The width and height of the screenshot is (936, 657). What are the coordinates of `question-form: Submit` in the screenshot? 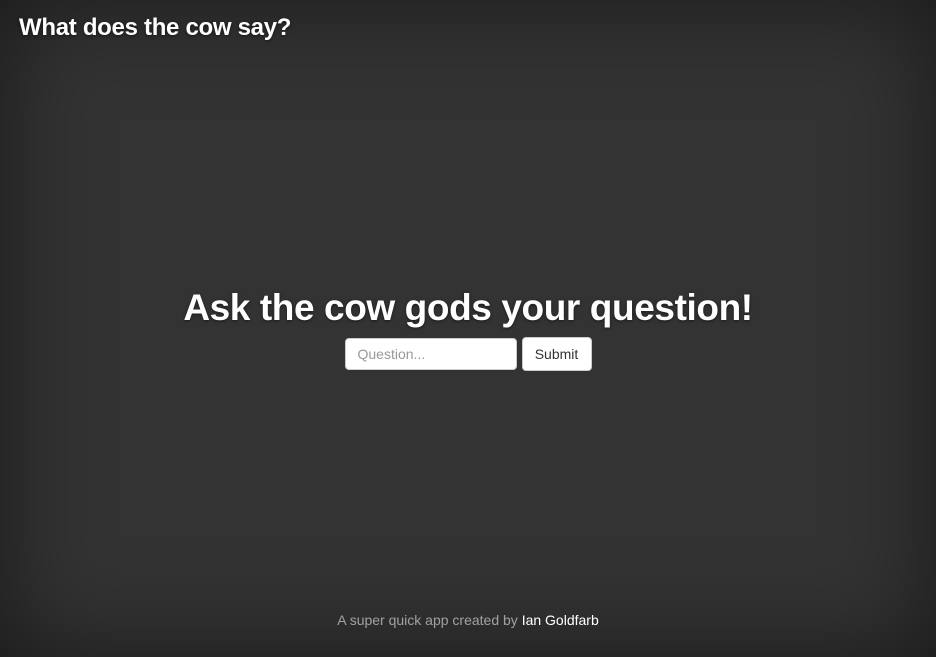 It's located at (468, 354).